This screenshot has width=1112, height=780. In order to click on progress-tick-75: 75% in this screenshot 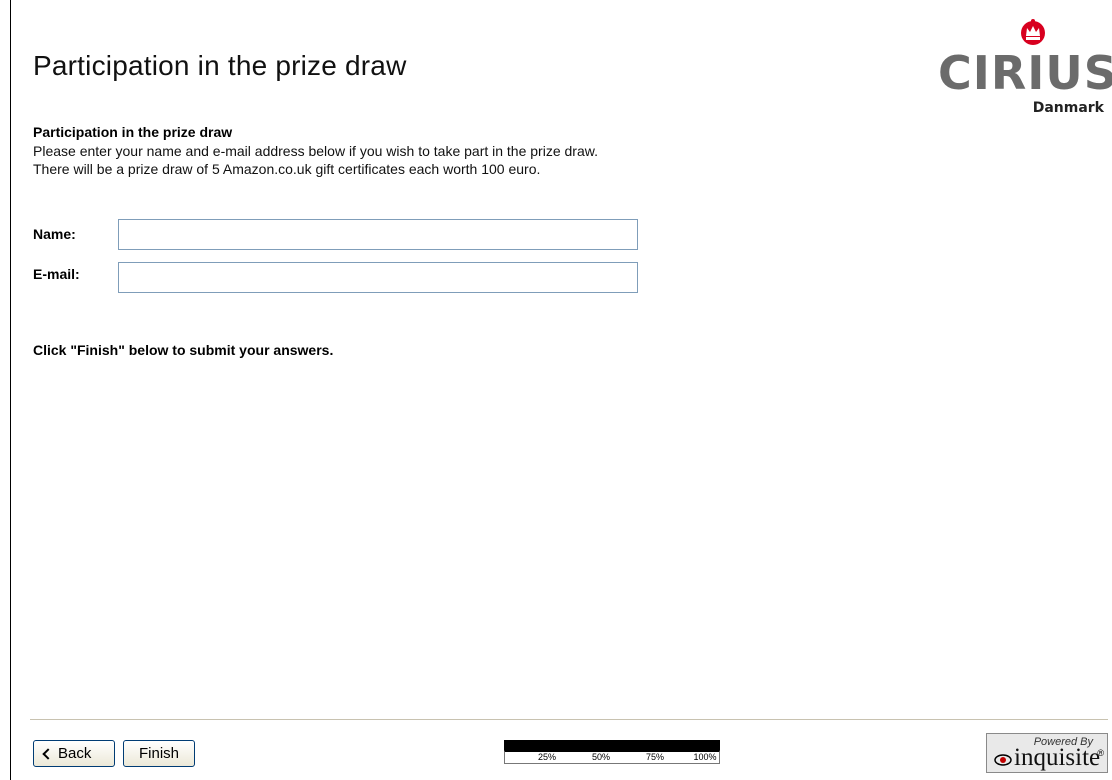, I will do `click(654, 757)`.